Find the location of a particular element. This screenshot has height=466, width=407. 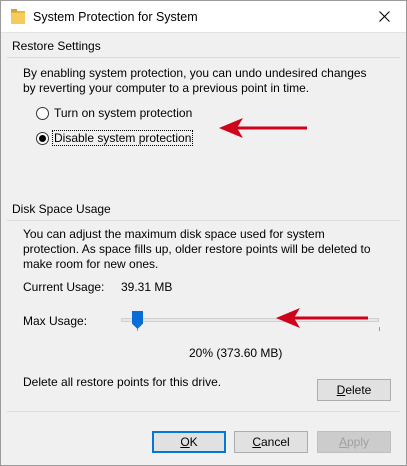

ok-button: OK is located at coordinates (189, 442).